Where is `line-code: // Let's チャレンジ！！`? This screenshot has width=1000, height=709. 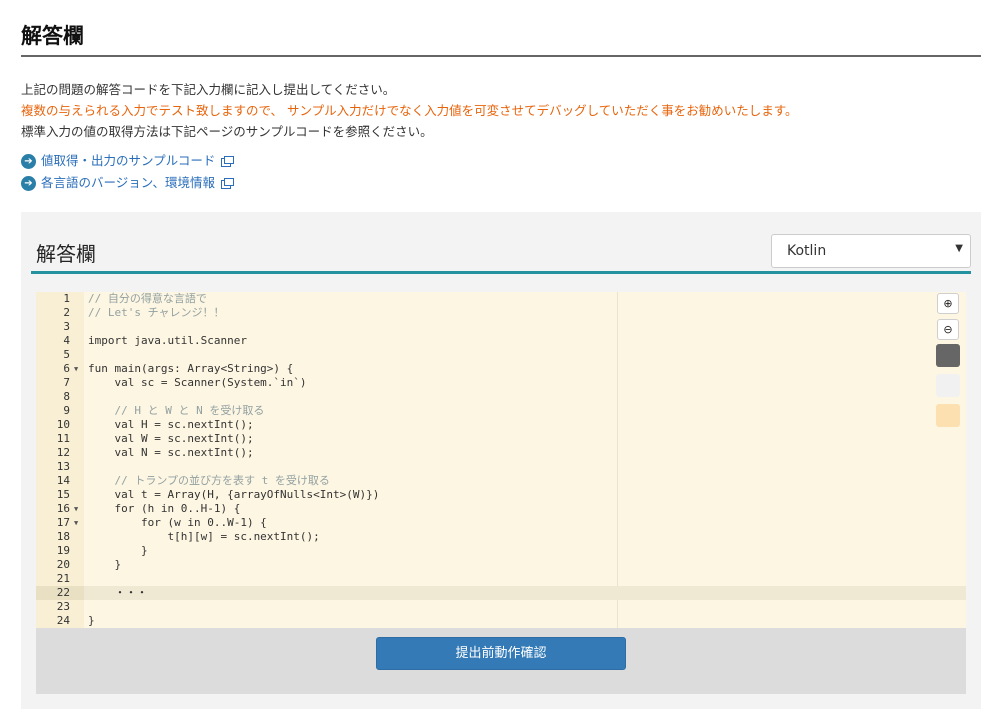 line-code: // Let's チャレンジ！！ is located at coordinates (156, 312).